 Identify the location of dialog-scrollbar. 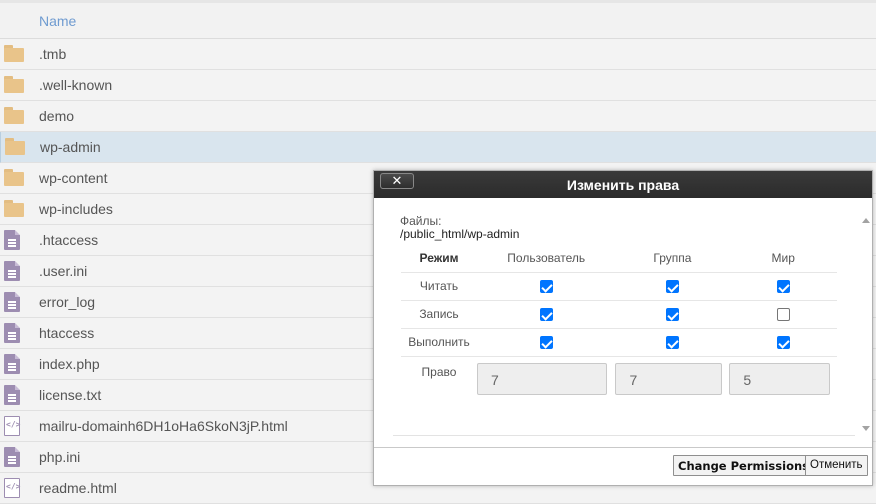
(866, 326).